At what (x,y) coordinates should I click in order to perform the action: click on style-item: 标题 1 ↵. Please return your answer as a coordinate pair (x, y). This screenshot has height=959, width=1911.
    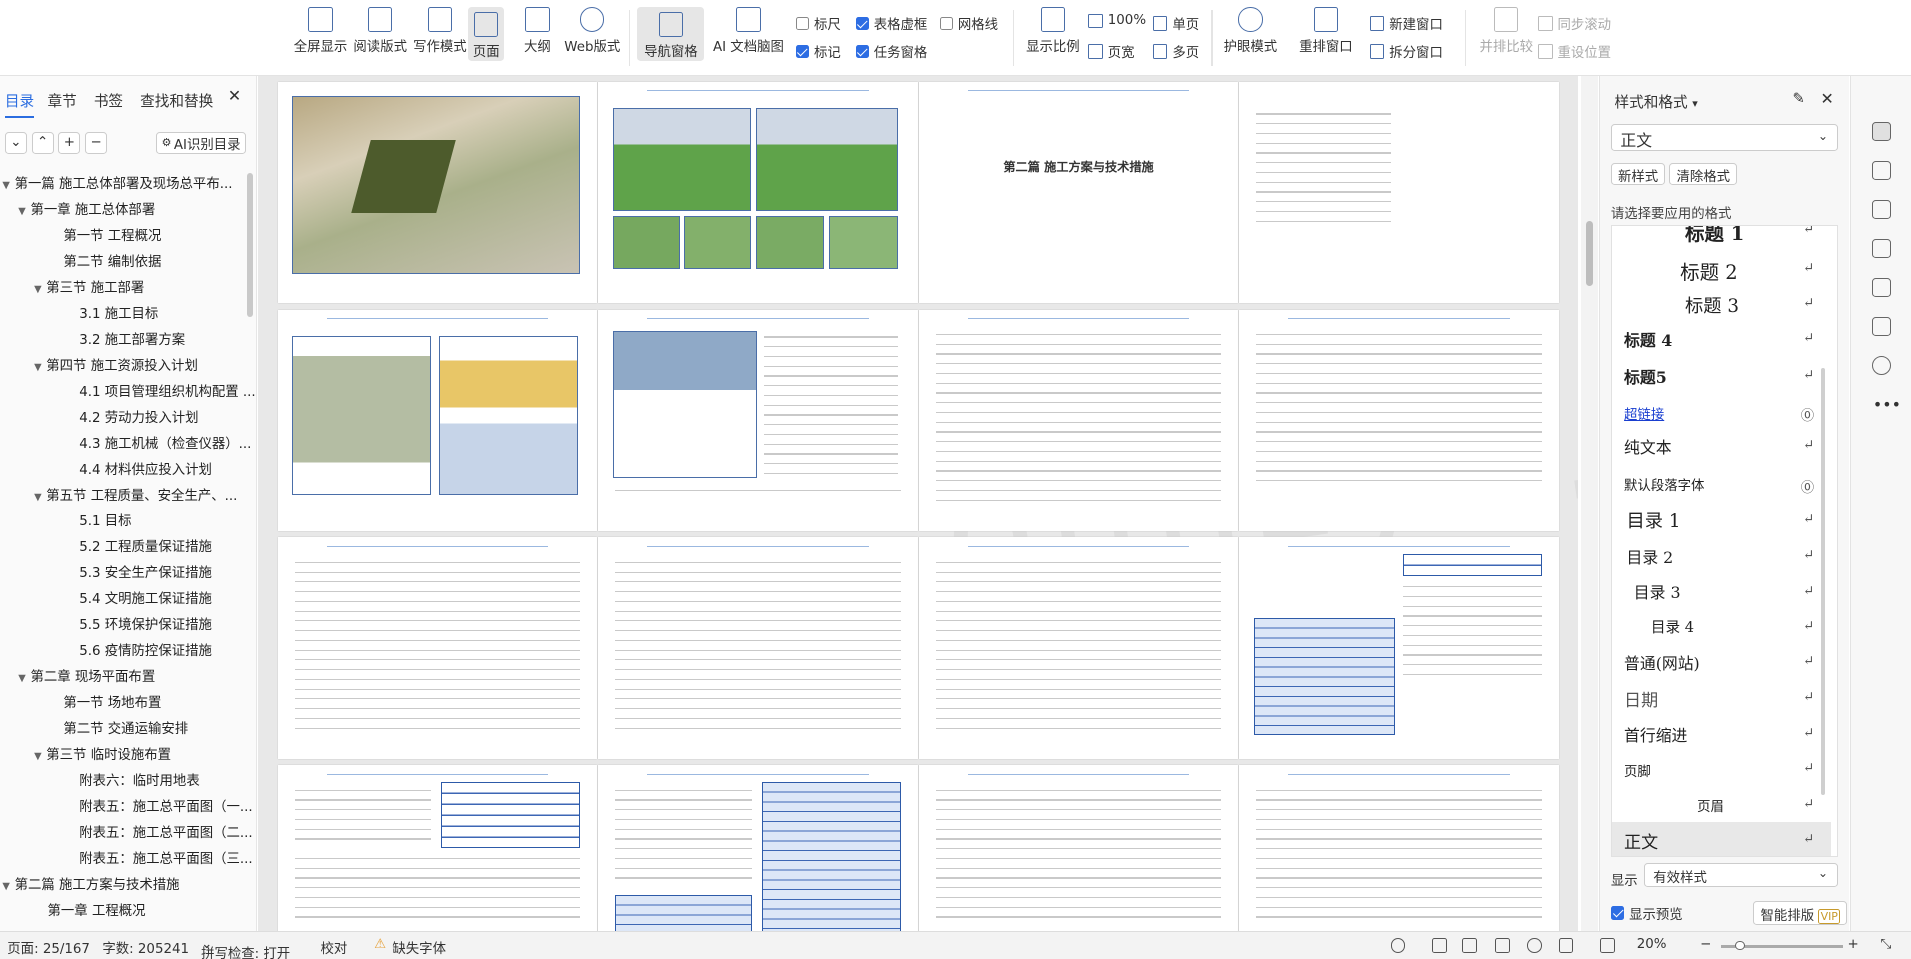
    Looking at the image, I should click on (1721, 236).